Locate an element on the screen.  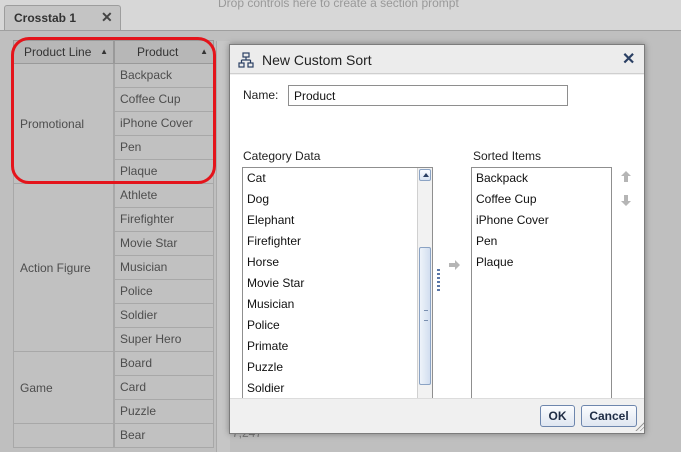
category-list-item: Elephant is located at coordinates (337, 220).